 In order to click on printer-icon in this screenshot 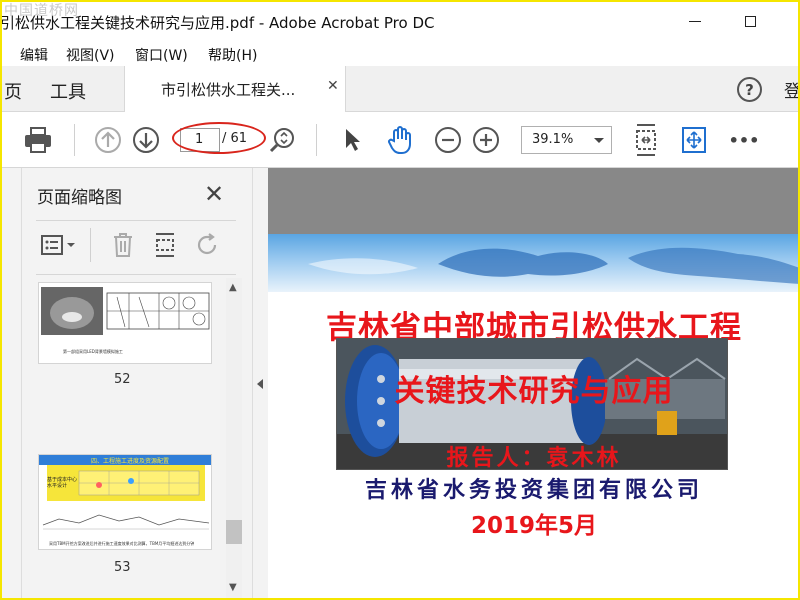, I will do `click(38, 140)`.